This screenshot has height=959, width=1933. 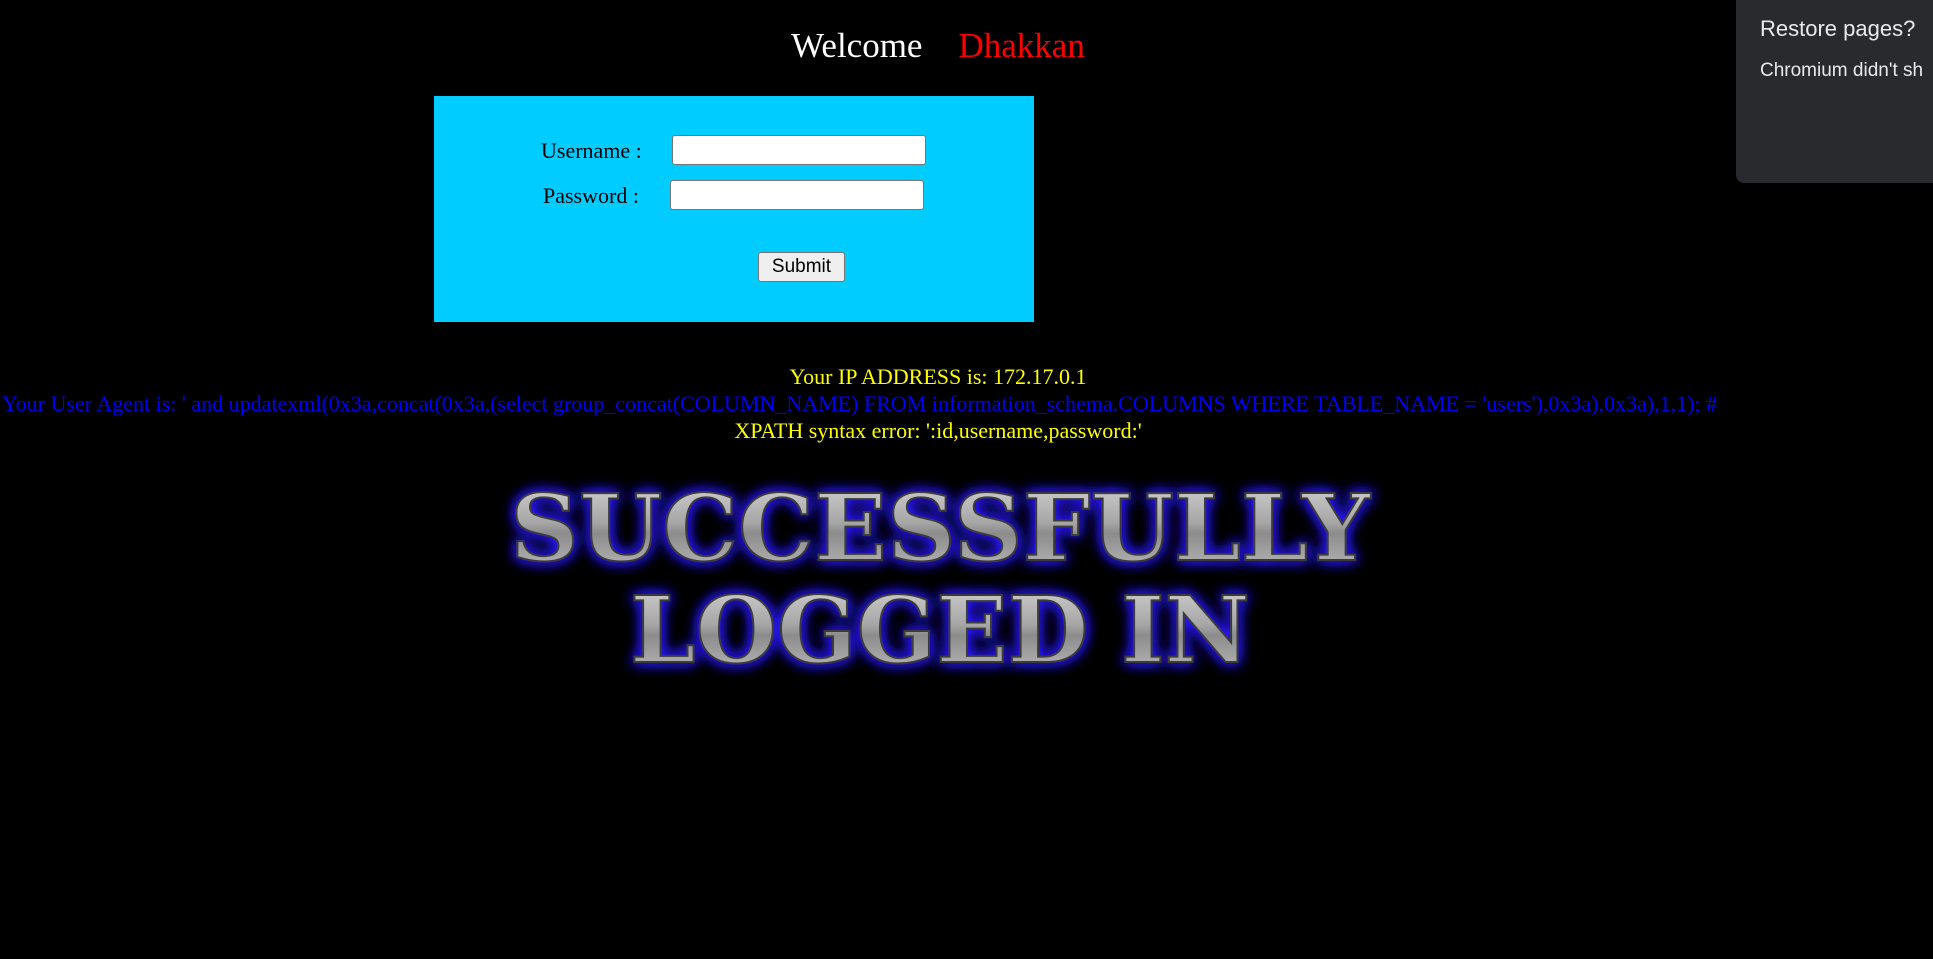 What do you see at coordinates (1021, 45) in the screenshot?
I see `welcome-name: Dhakkan` at bounding box center [1021, 45].